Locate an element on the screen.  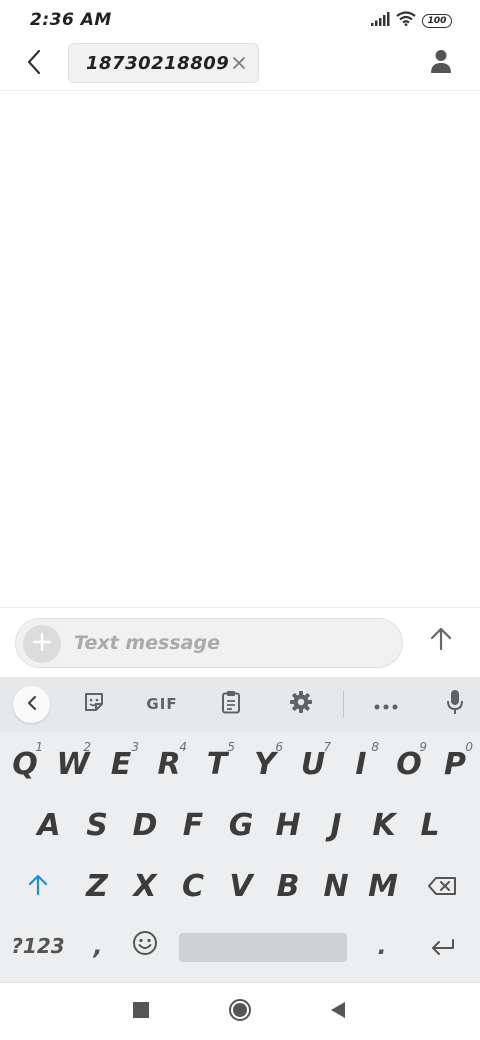
home-button is located at coordinates (240, 1012).